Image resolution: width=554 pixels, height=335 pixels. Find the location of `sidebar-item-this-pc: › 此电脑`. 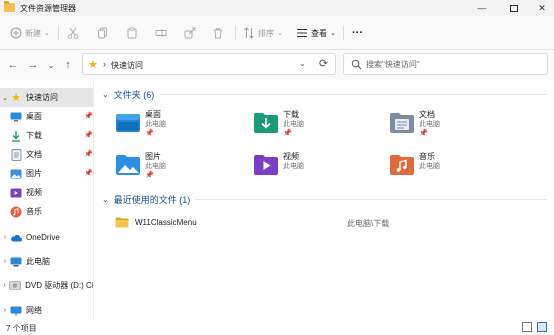

sidebar-item-this-pc: › 此电脑 is located at coordinates (46, 261).